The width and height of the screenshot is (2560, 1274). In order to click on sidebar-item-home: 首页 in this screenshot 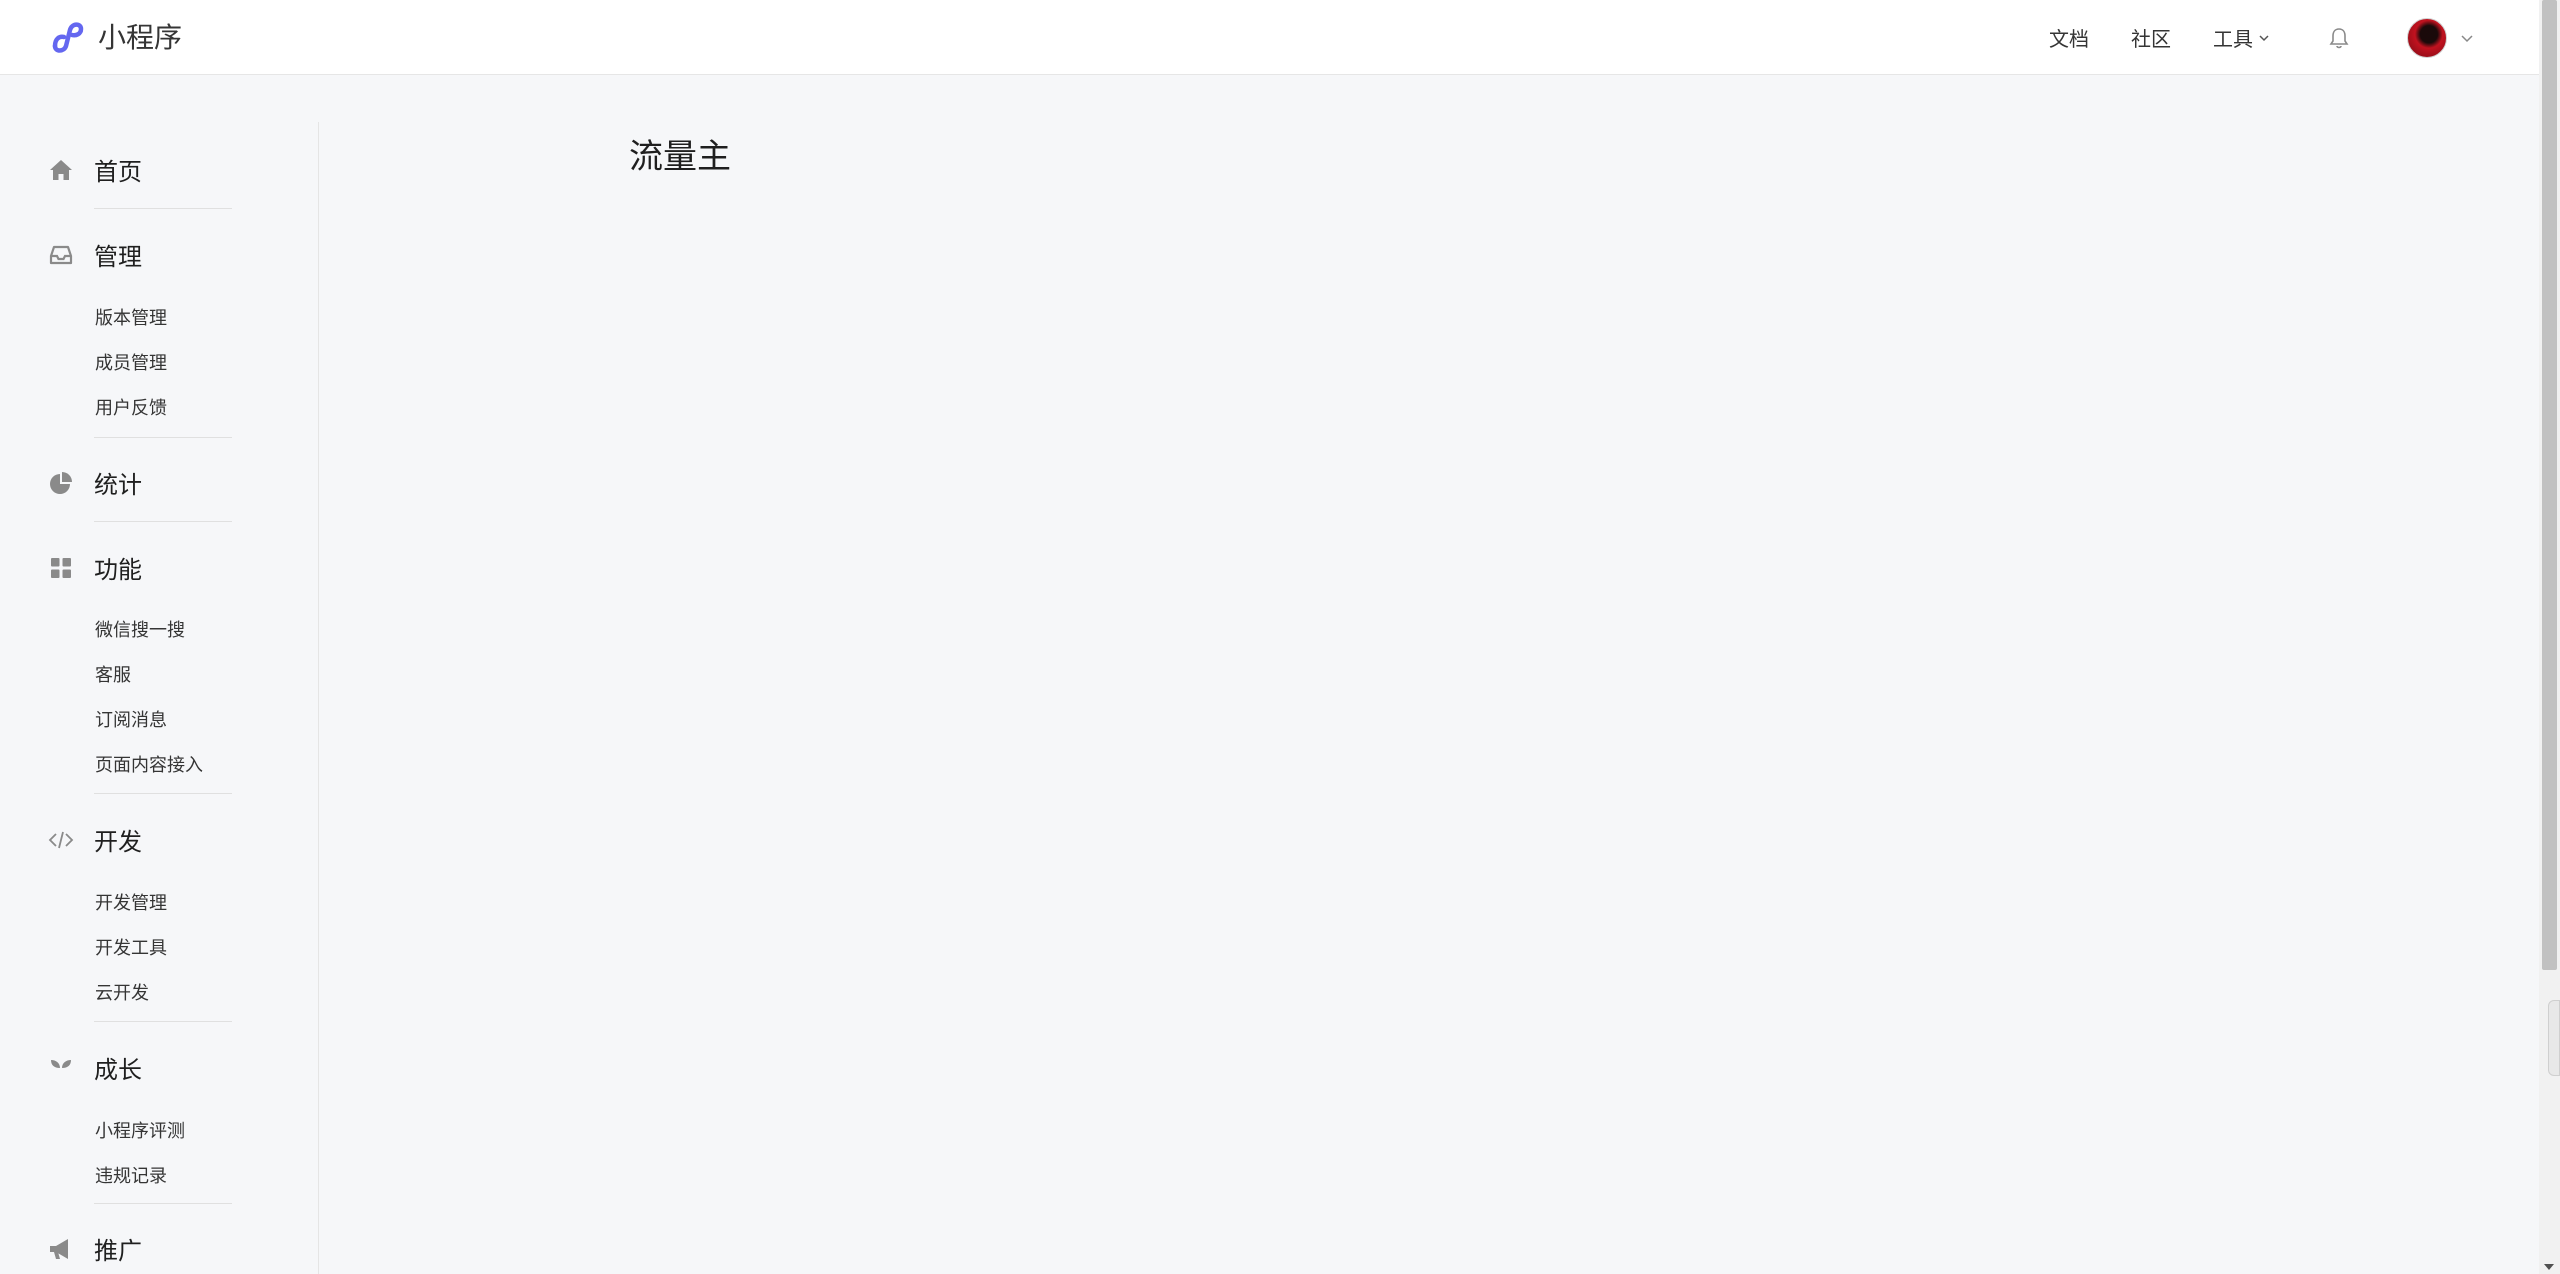, I will do `click(95, 169)`.